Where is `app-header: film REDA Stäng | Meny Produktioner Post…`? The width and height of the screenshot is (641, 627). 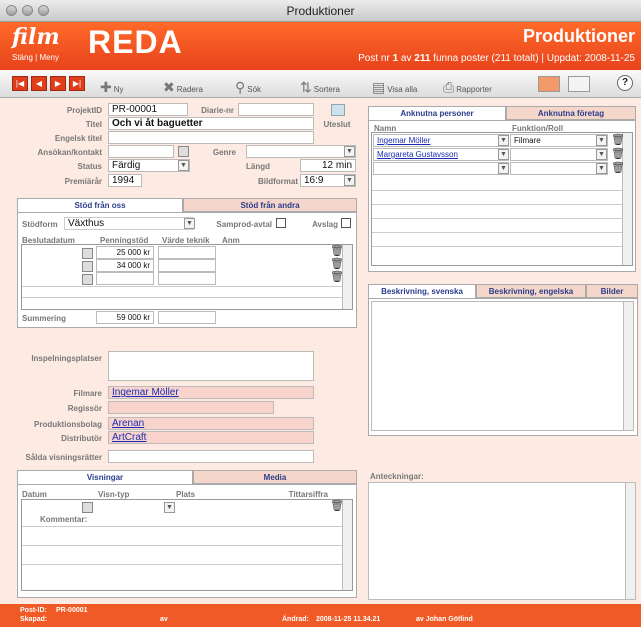
app-header: film REDA Stäng | Meny Produktioner Post… is located at coordinates (320, 46).